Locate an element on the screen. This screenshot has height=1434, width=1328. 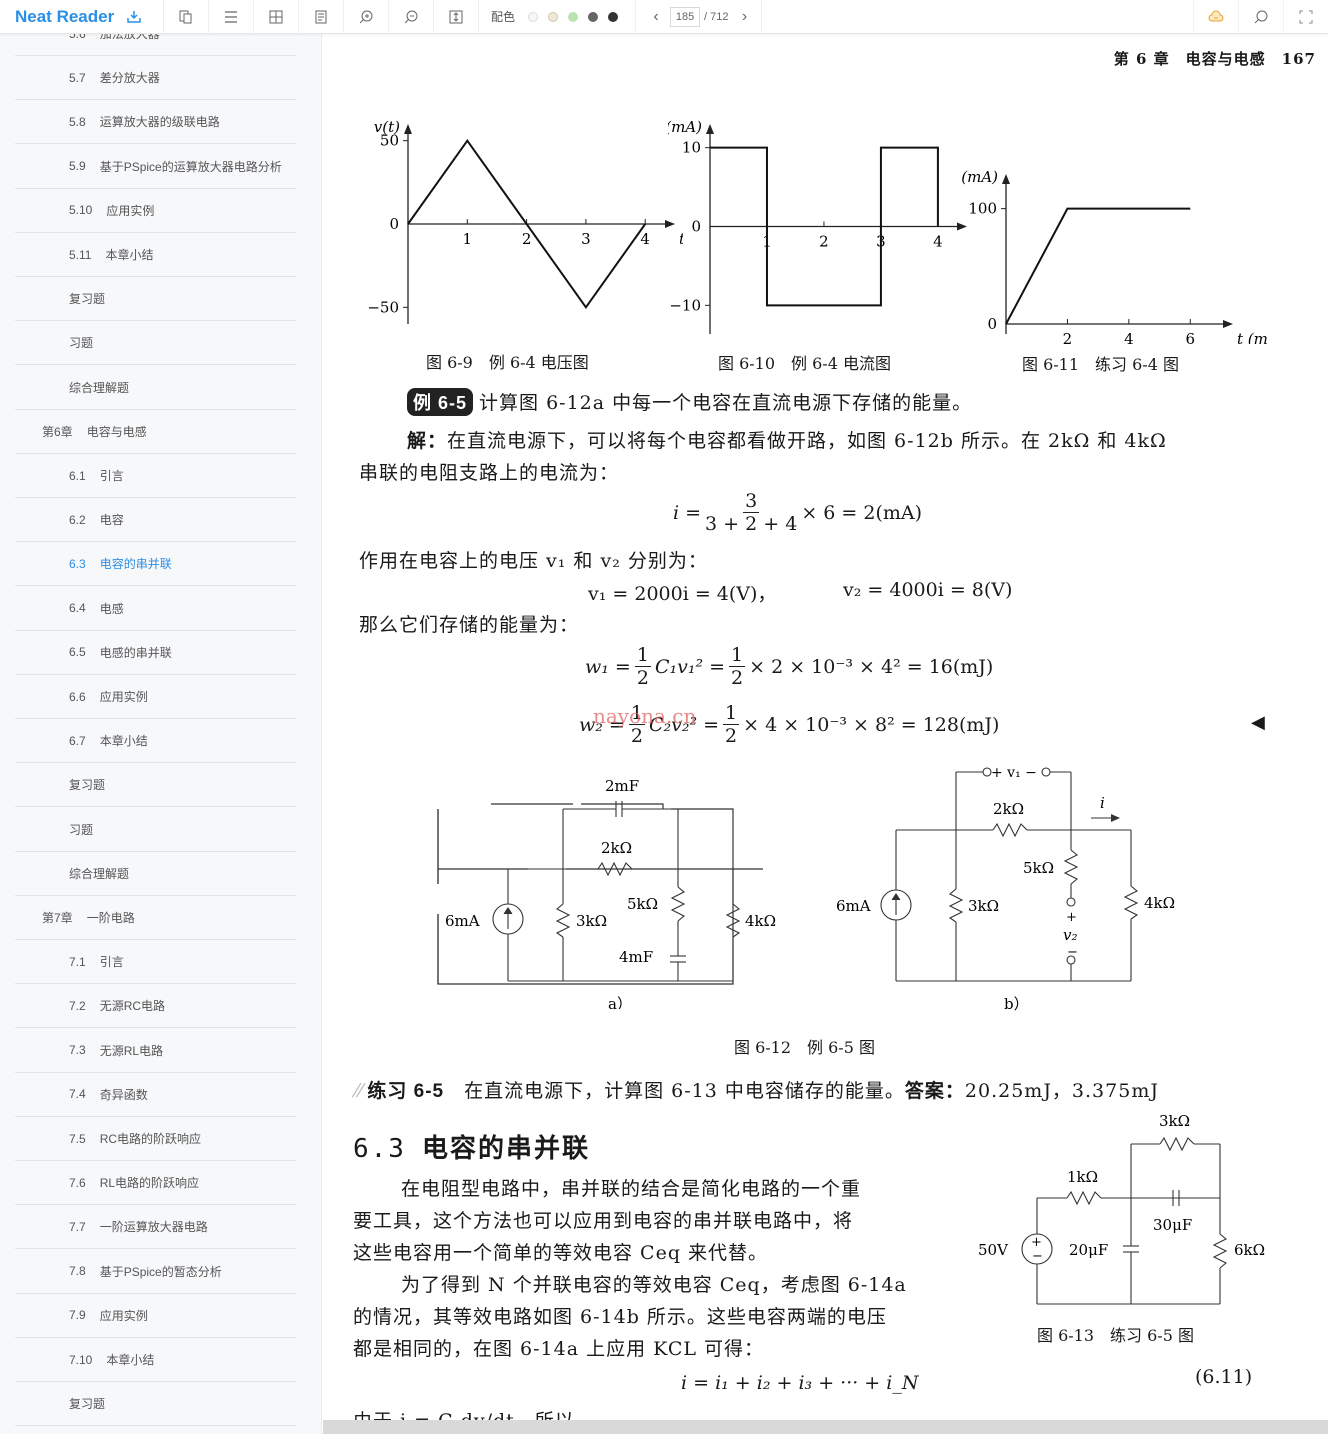
grid-button is located at coordinates (276, 17).